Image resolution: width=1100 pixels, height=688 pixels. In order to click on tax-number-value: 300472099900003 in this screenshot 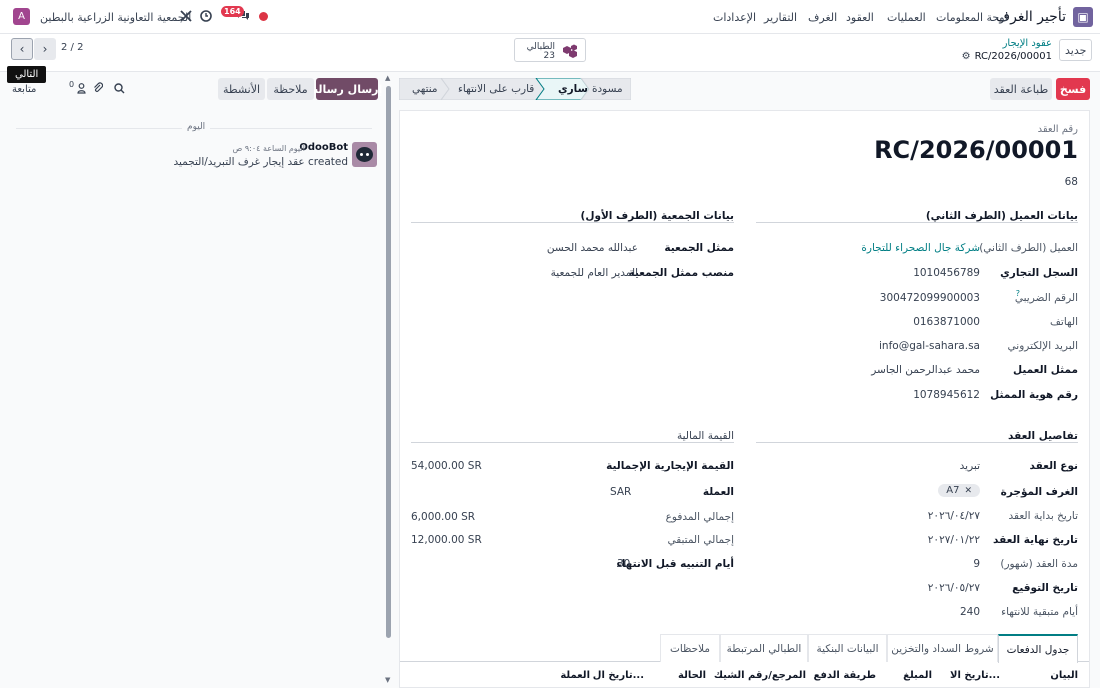, I will do `click(930, 298)`.